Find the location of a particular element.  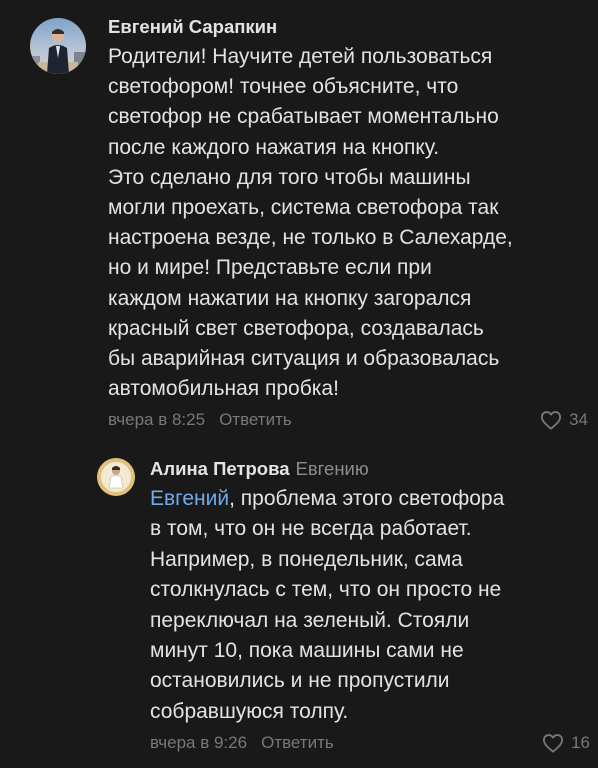

comment-time: вчера в 9:26 is located at coordinates (198, 742).